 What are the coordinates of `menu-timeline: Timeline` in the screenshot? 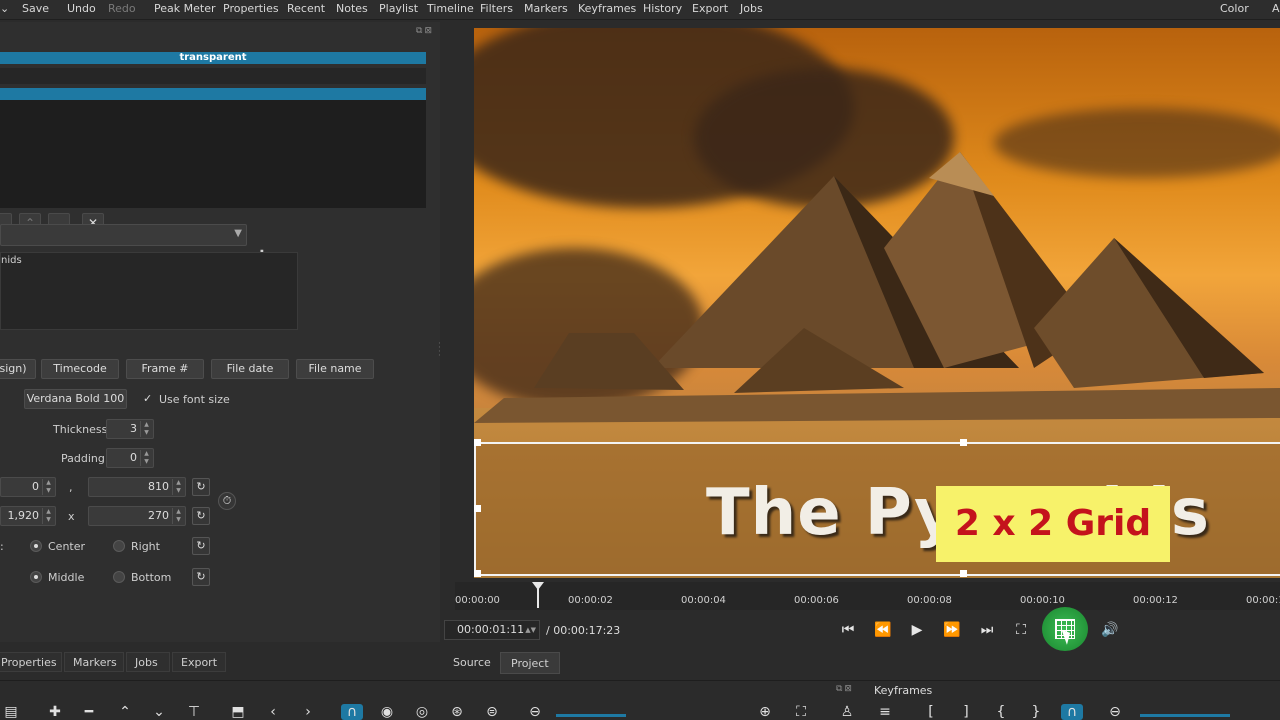 It's located at (450, 8).